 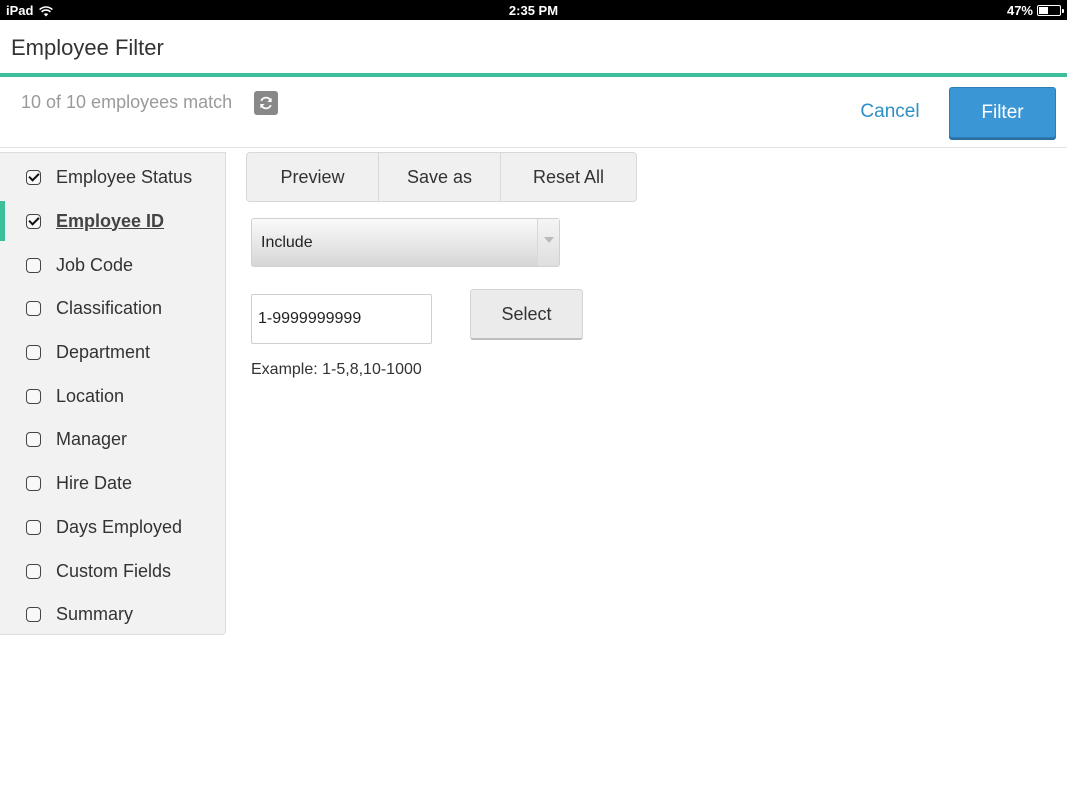 I want to click on match-count-text: 10 of 10 employees match, so click(x=127, y=102).